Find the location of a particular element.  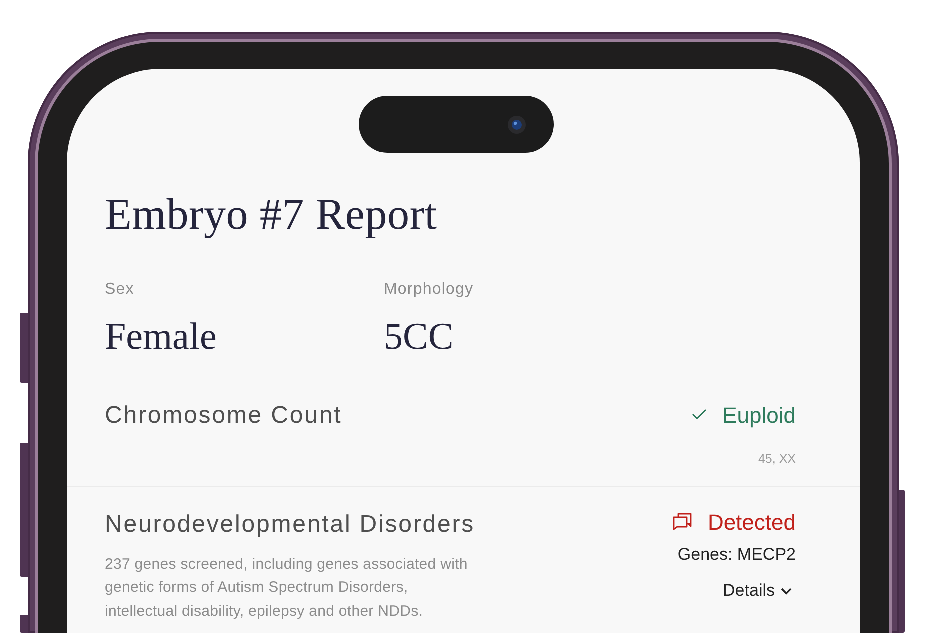

status-text: Detected is located at coordinates (752, 523).